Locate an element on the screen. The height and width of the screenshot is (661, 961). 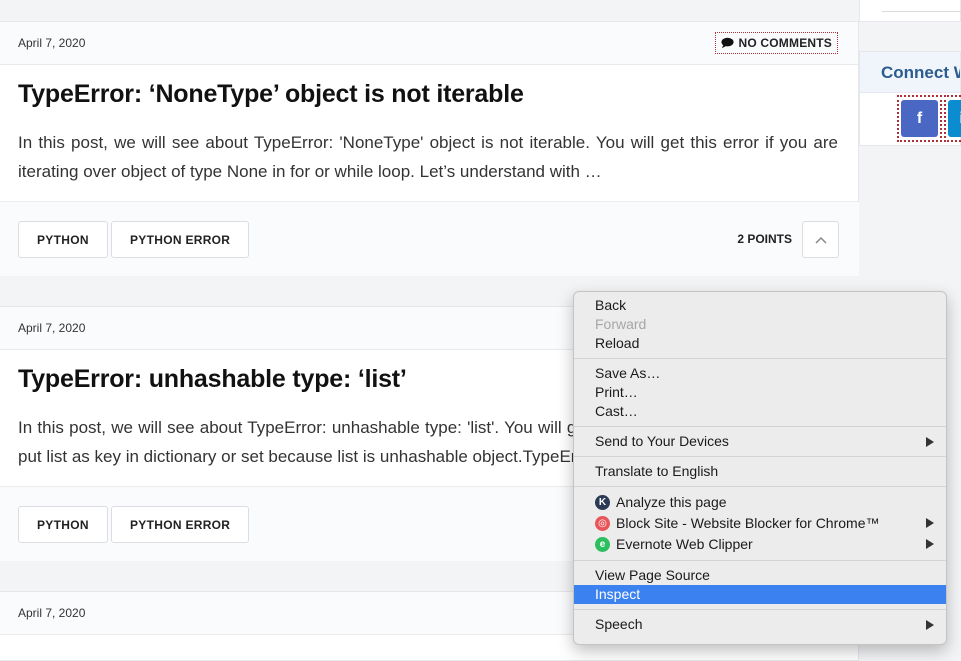
post-points: 2 POINTS is located at coordinates (764, 239).